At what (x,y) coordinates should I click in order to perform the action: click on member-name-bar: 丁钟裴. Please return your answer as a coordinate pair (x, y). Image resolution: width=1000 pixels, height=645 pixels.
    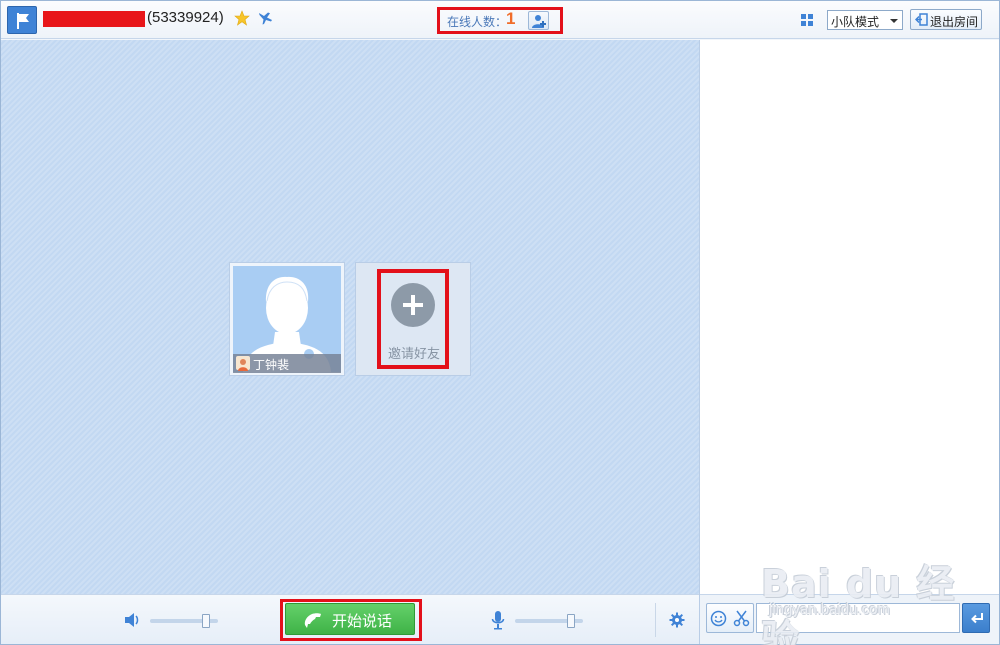
    Looking at the image, I should click on (287, 363).